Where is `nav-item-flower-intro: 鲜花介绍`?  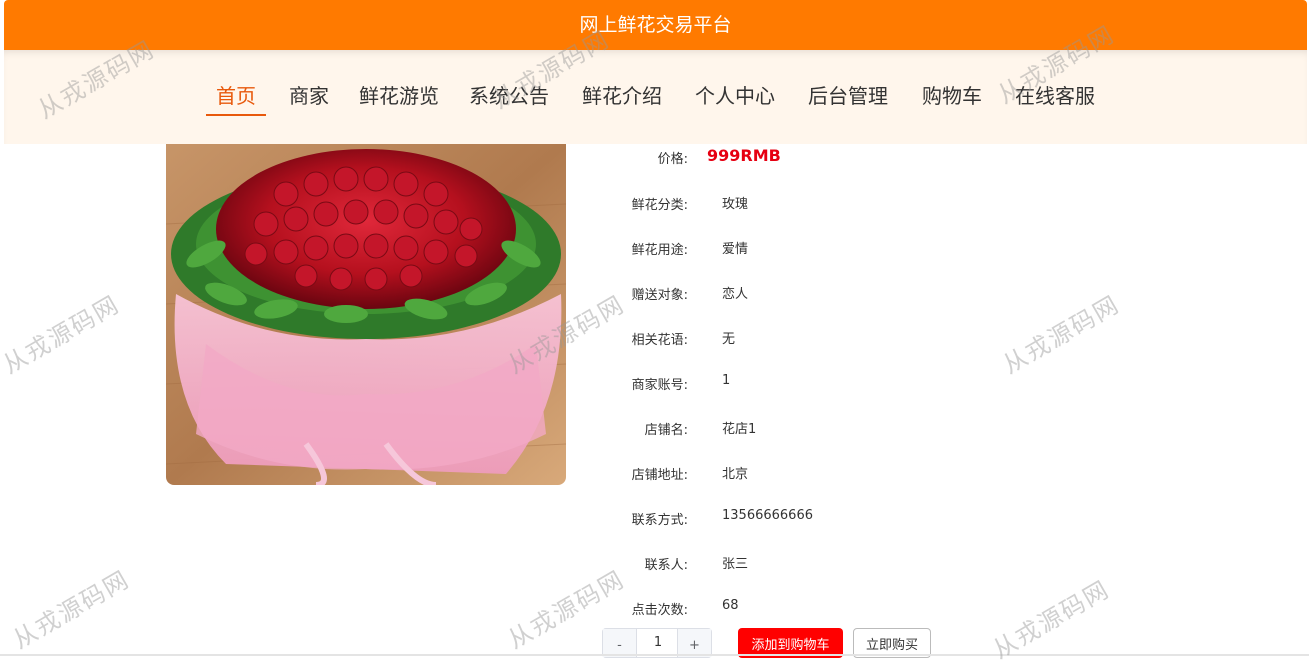 nav-item-flower-intro: 鲜花介绍 is located at coordinates (622, 99).